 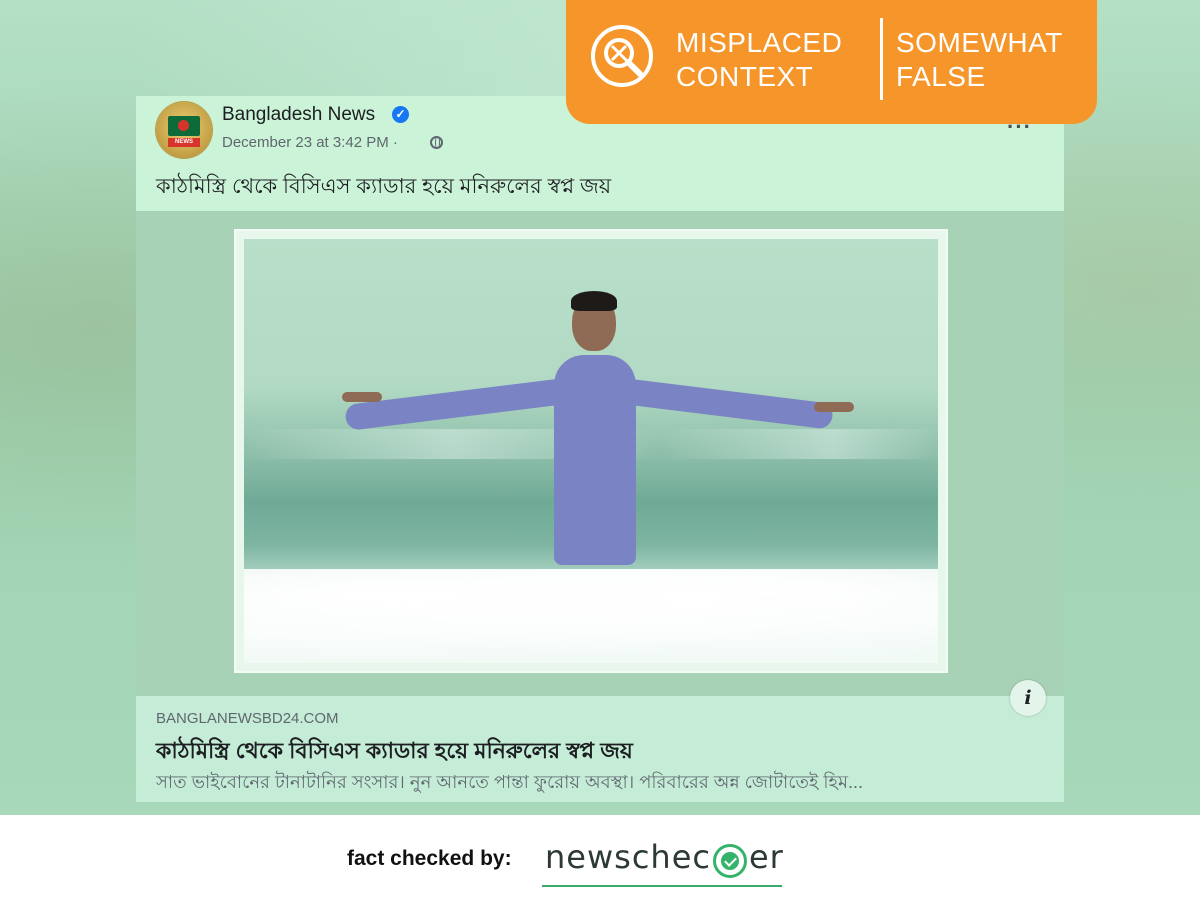 I want to click on brand-suffix: er, so click(x=766, y=857).